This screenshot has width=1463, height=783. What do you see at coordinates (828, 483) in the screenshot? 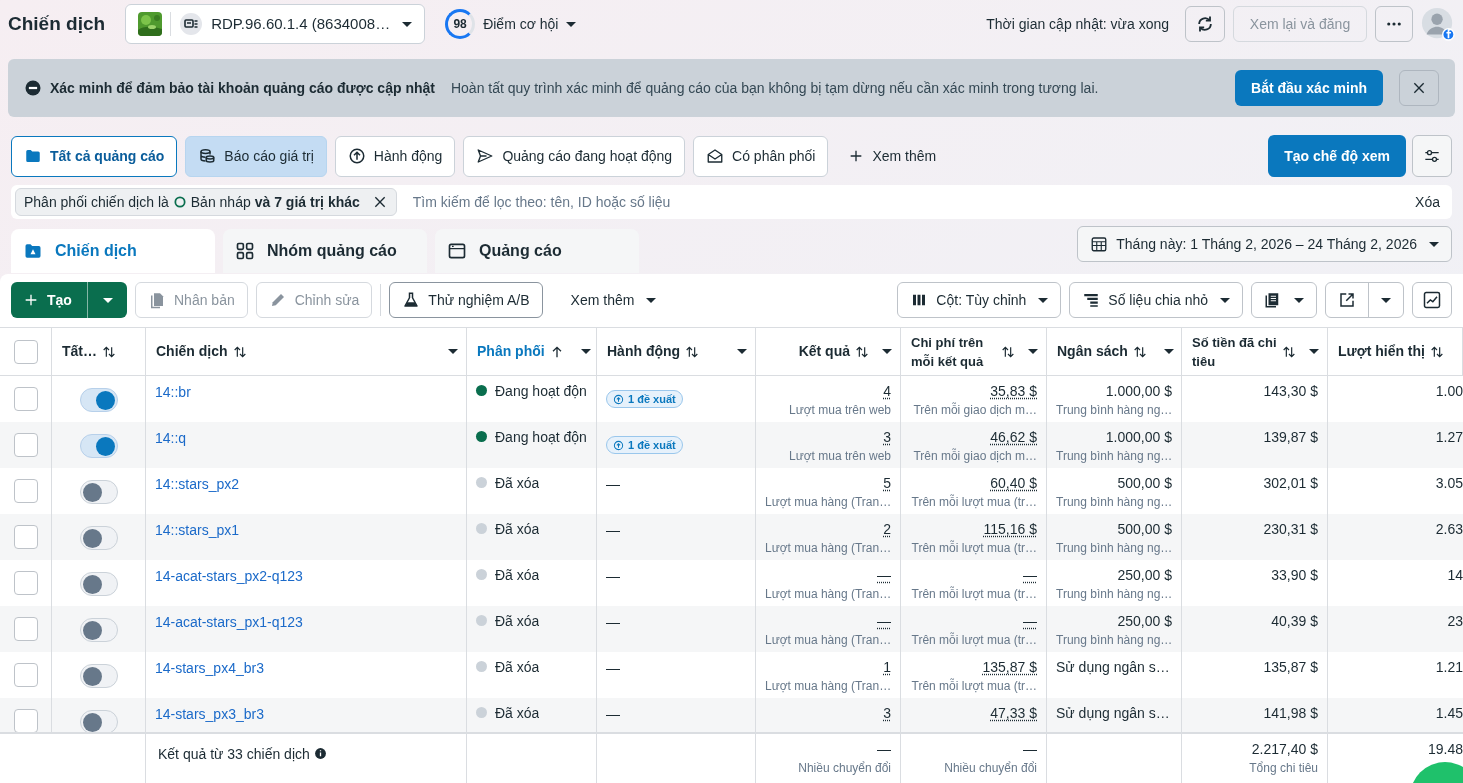
I see `result-value: 5` at bounding box center [828, 483].